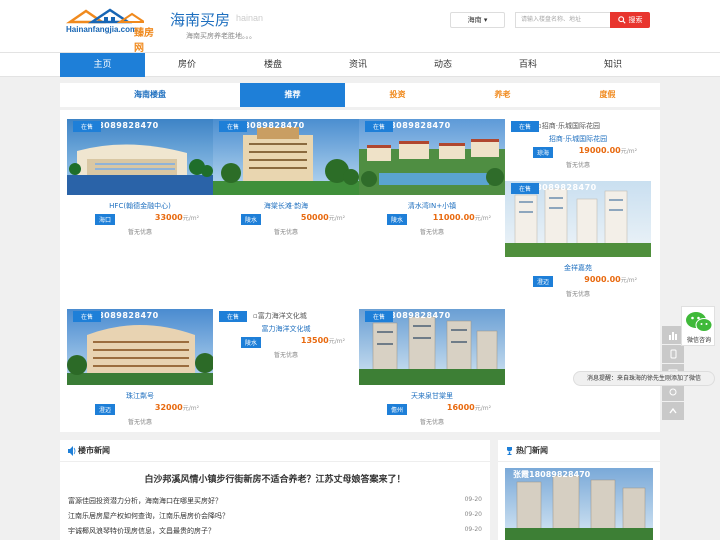 This screenshot has height=540, width=720. Describe the element at coordinates (699, 322) in the screenshot. I see `wechat-icon` at that location.